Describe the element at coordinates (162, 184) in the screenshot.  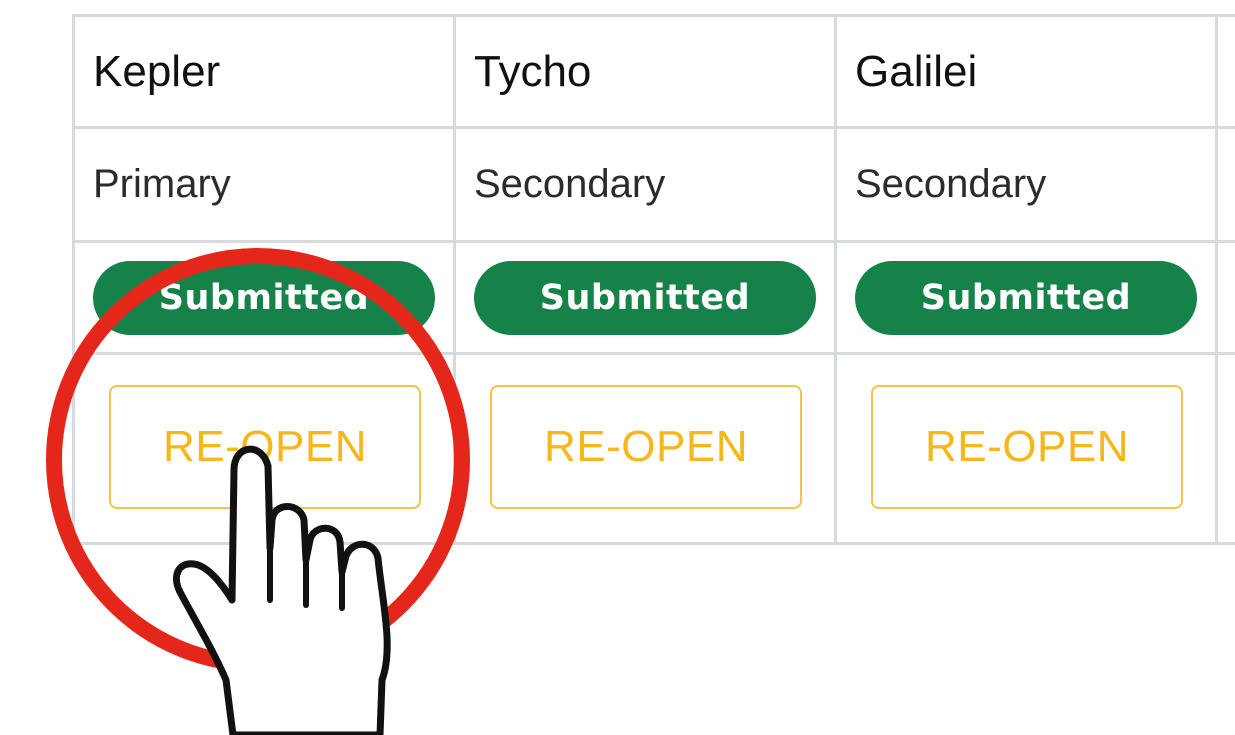
I see `tier-label: Primary` at that location.